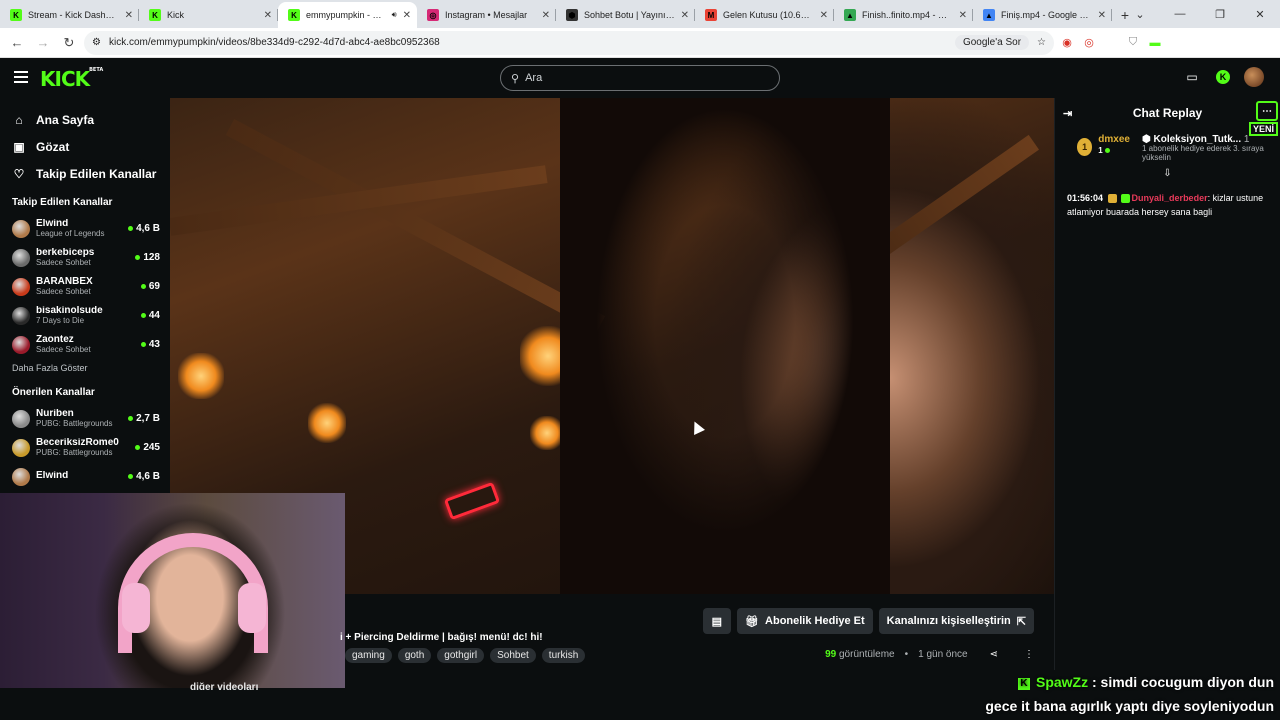 The width and height of the screenshot is (1280, 720). What do you see at coordinates (85, 173) in the screenshot?
I see `sidebar-item-heart: ♡ Takip Edilen Kanallar` at bounding box center [85, 173].